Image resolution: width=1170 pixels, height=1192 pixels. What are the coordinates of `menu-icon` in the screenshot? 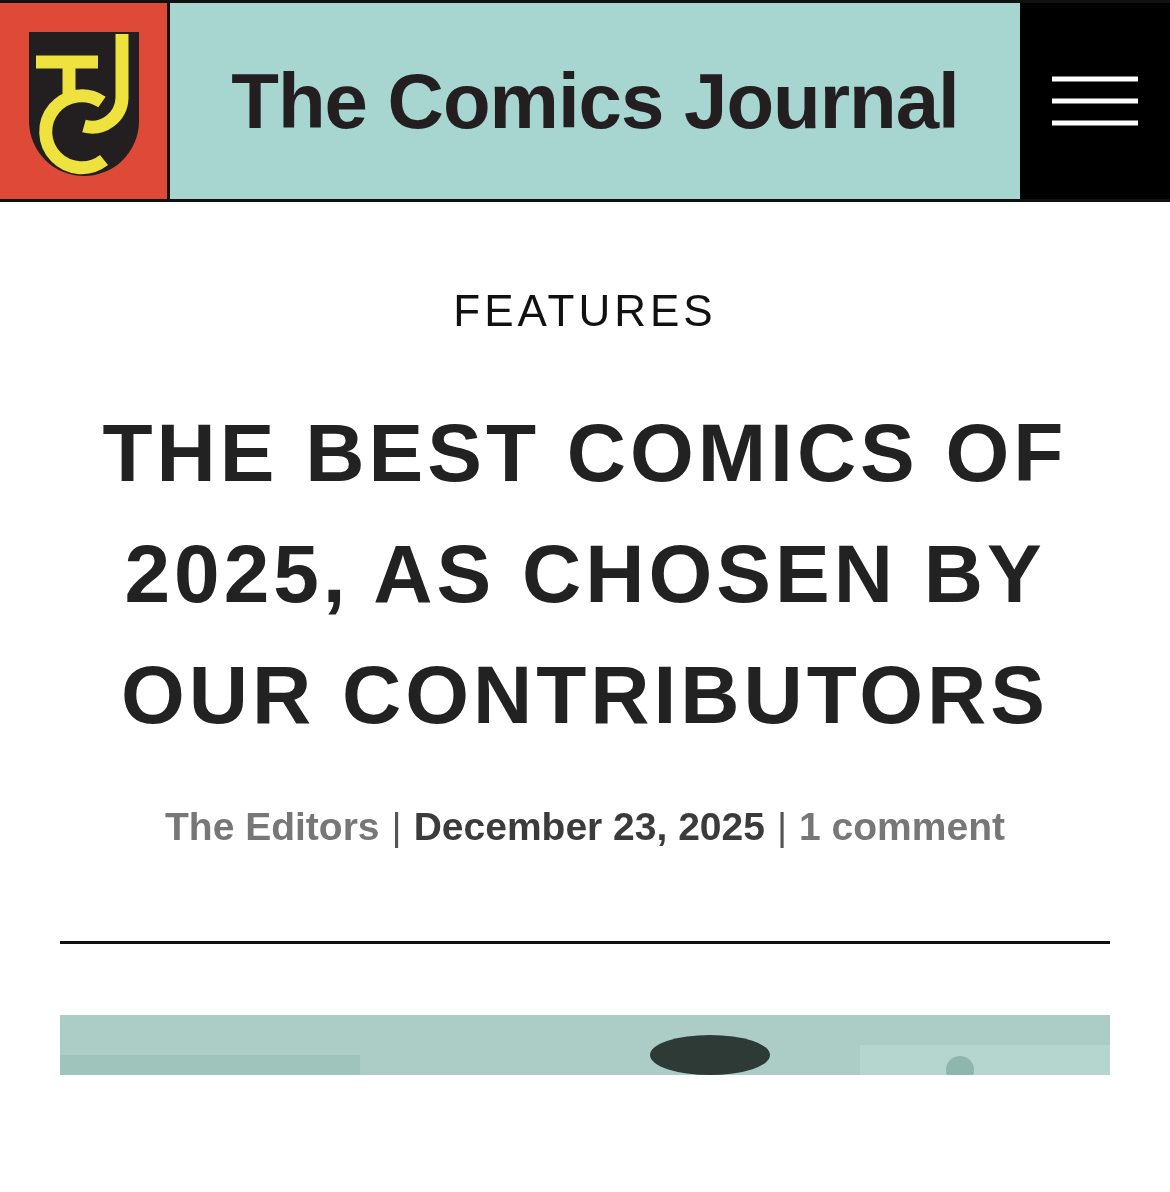 It's located at (1095, 101).